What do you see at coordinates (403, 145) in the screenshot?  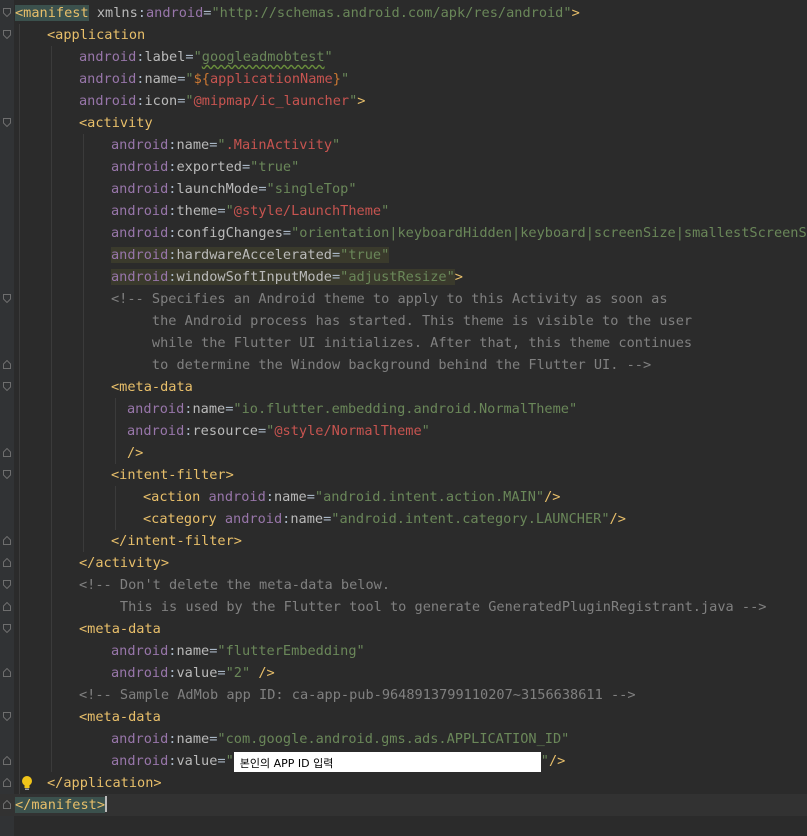 I see `code-line: android:name=".MainActivity"` at bounding box center [403, 145].